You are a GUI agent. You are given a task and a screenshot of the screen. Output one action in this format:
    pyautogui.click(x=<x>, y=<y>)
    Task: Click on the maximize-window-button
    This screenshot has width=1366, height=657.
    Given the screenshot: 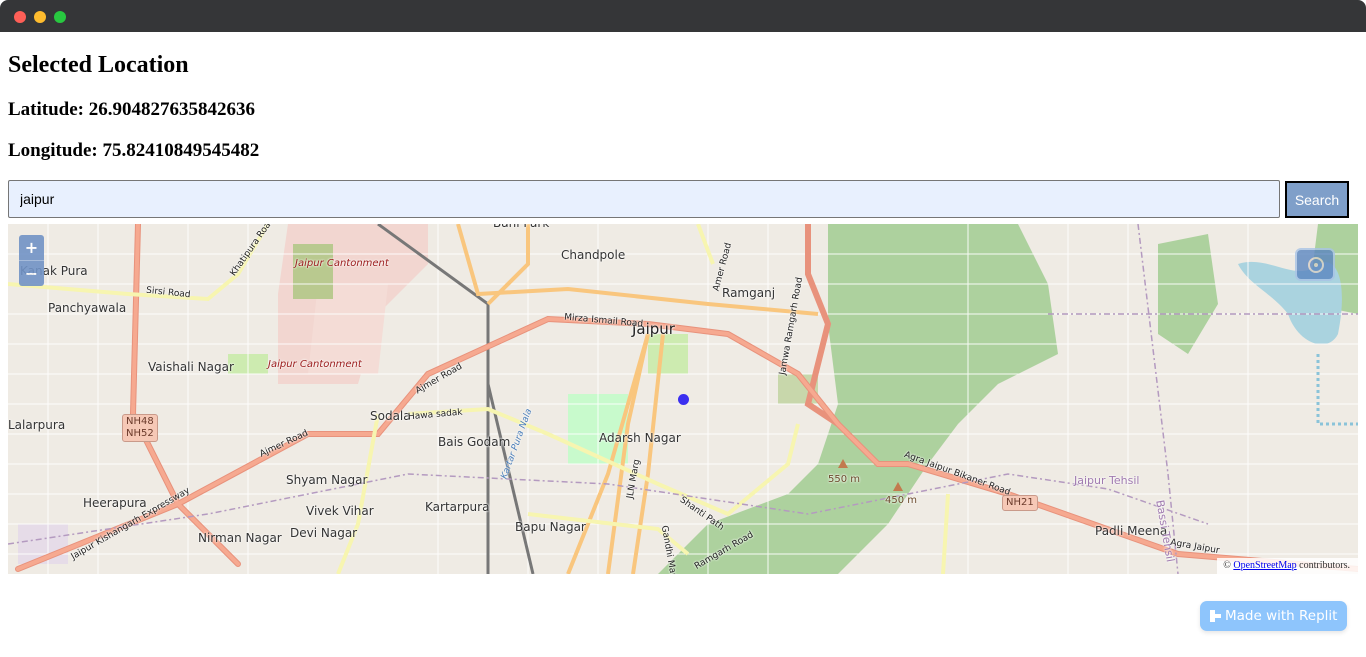 What is the action you would take?
    pyautogui.click(x=60, y=17)
    